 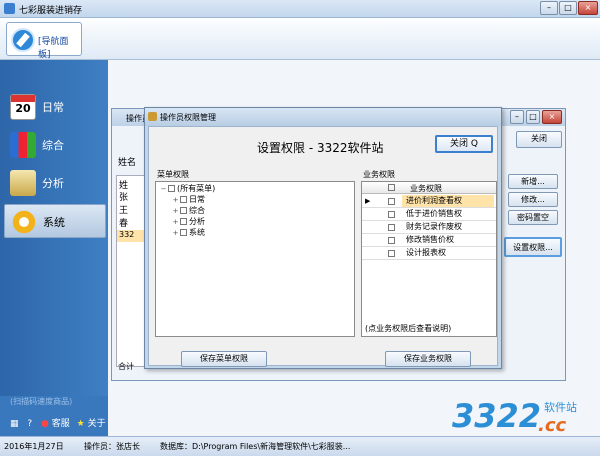 What do you see at coordinates (29, 424) in the screenshot?
I see `help-icon: ?` at bounding box center [29, 424].